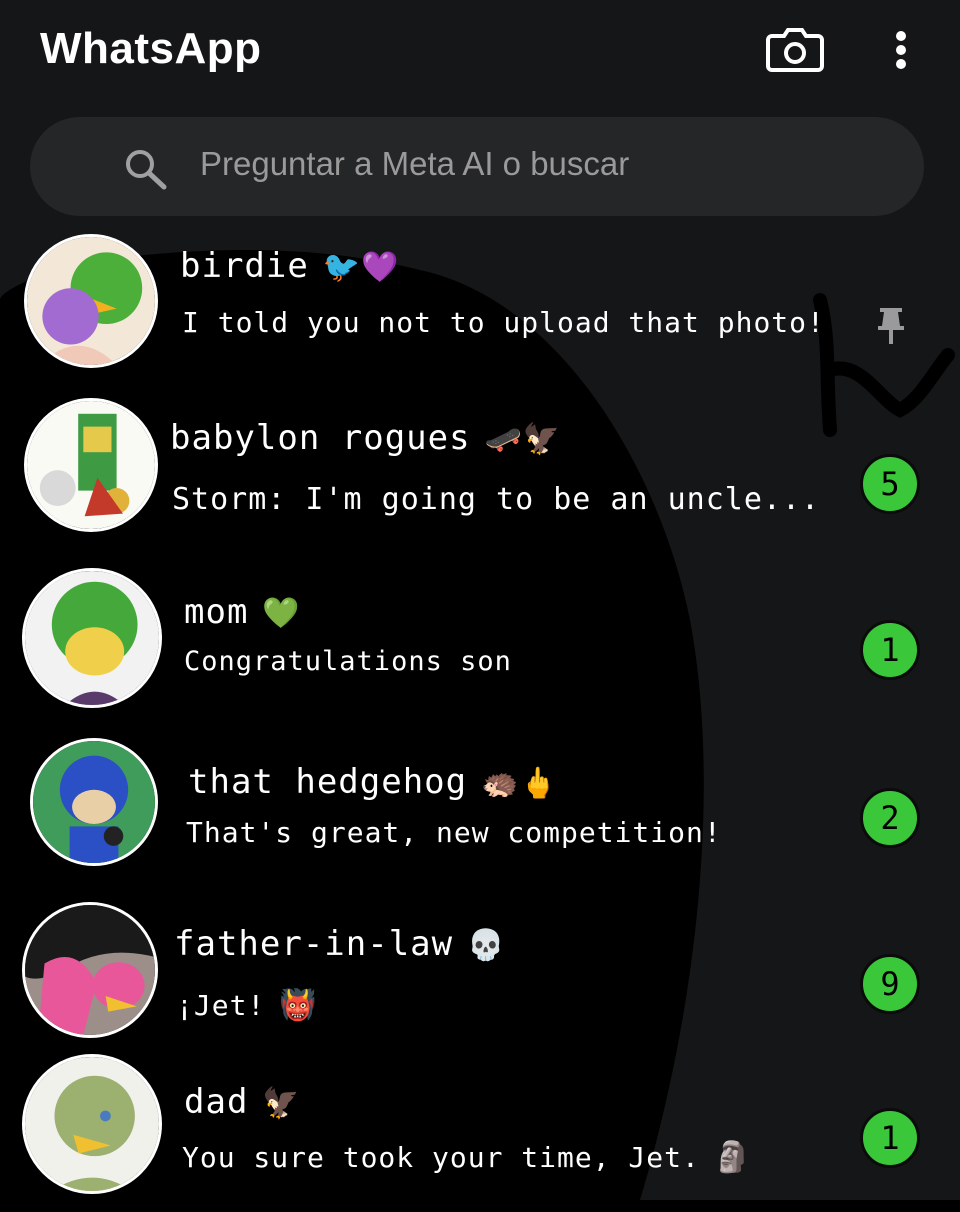 This screenshot has height=1212, width=960. I want to click on pin-icon, so click(891, 326).